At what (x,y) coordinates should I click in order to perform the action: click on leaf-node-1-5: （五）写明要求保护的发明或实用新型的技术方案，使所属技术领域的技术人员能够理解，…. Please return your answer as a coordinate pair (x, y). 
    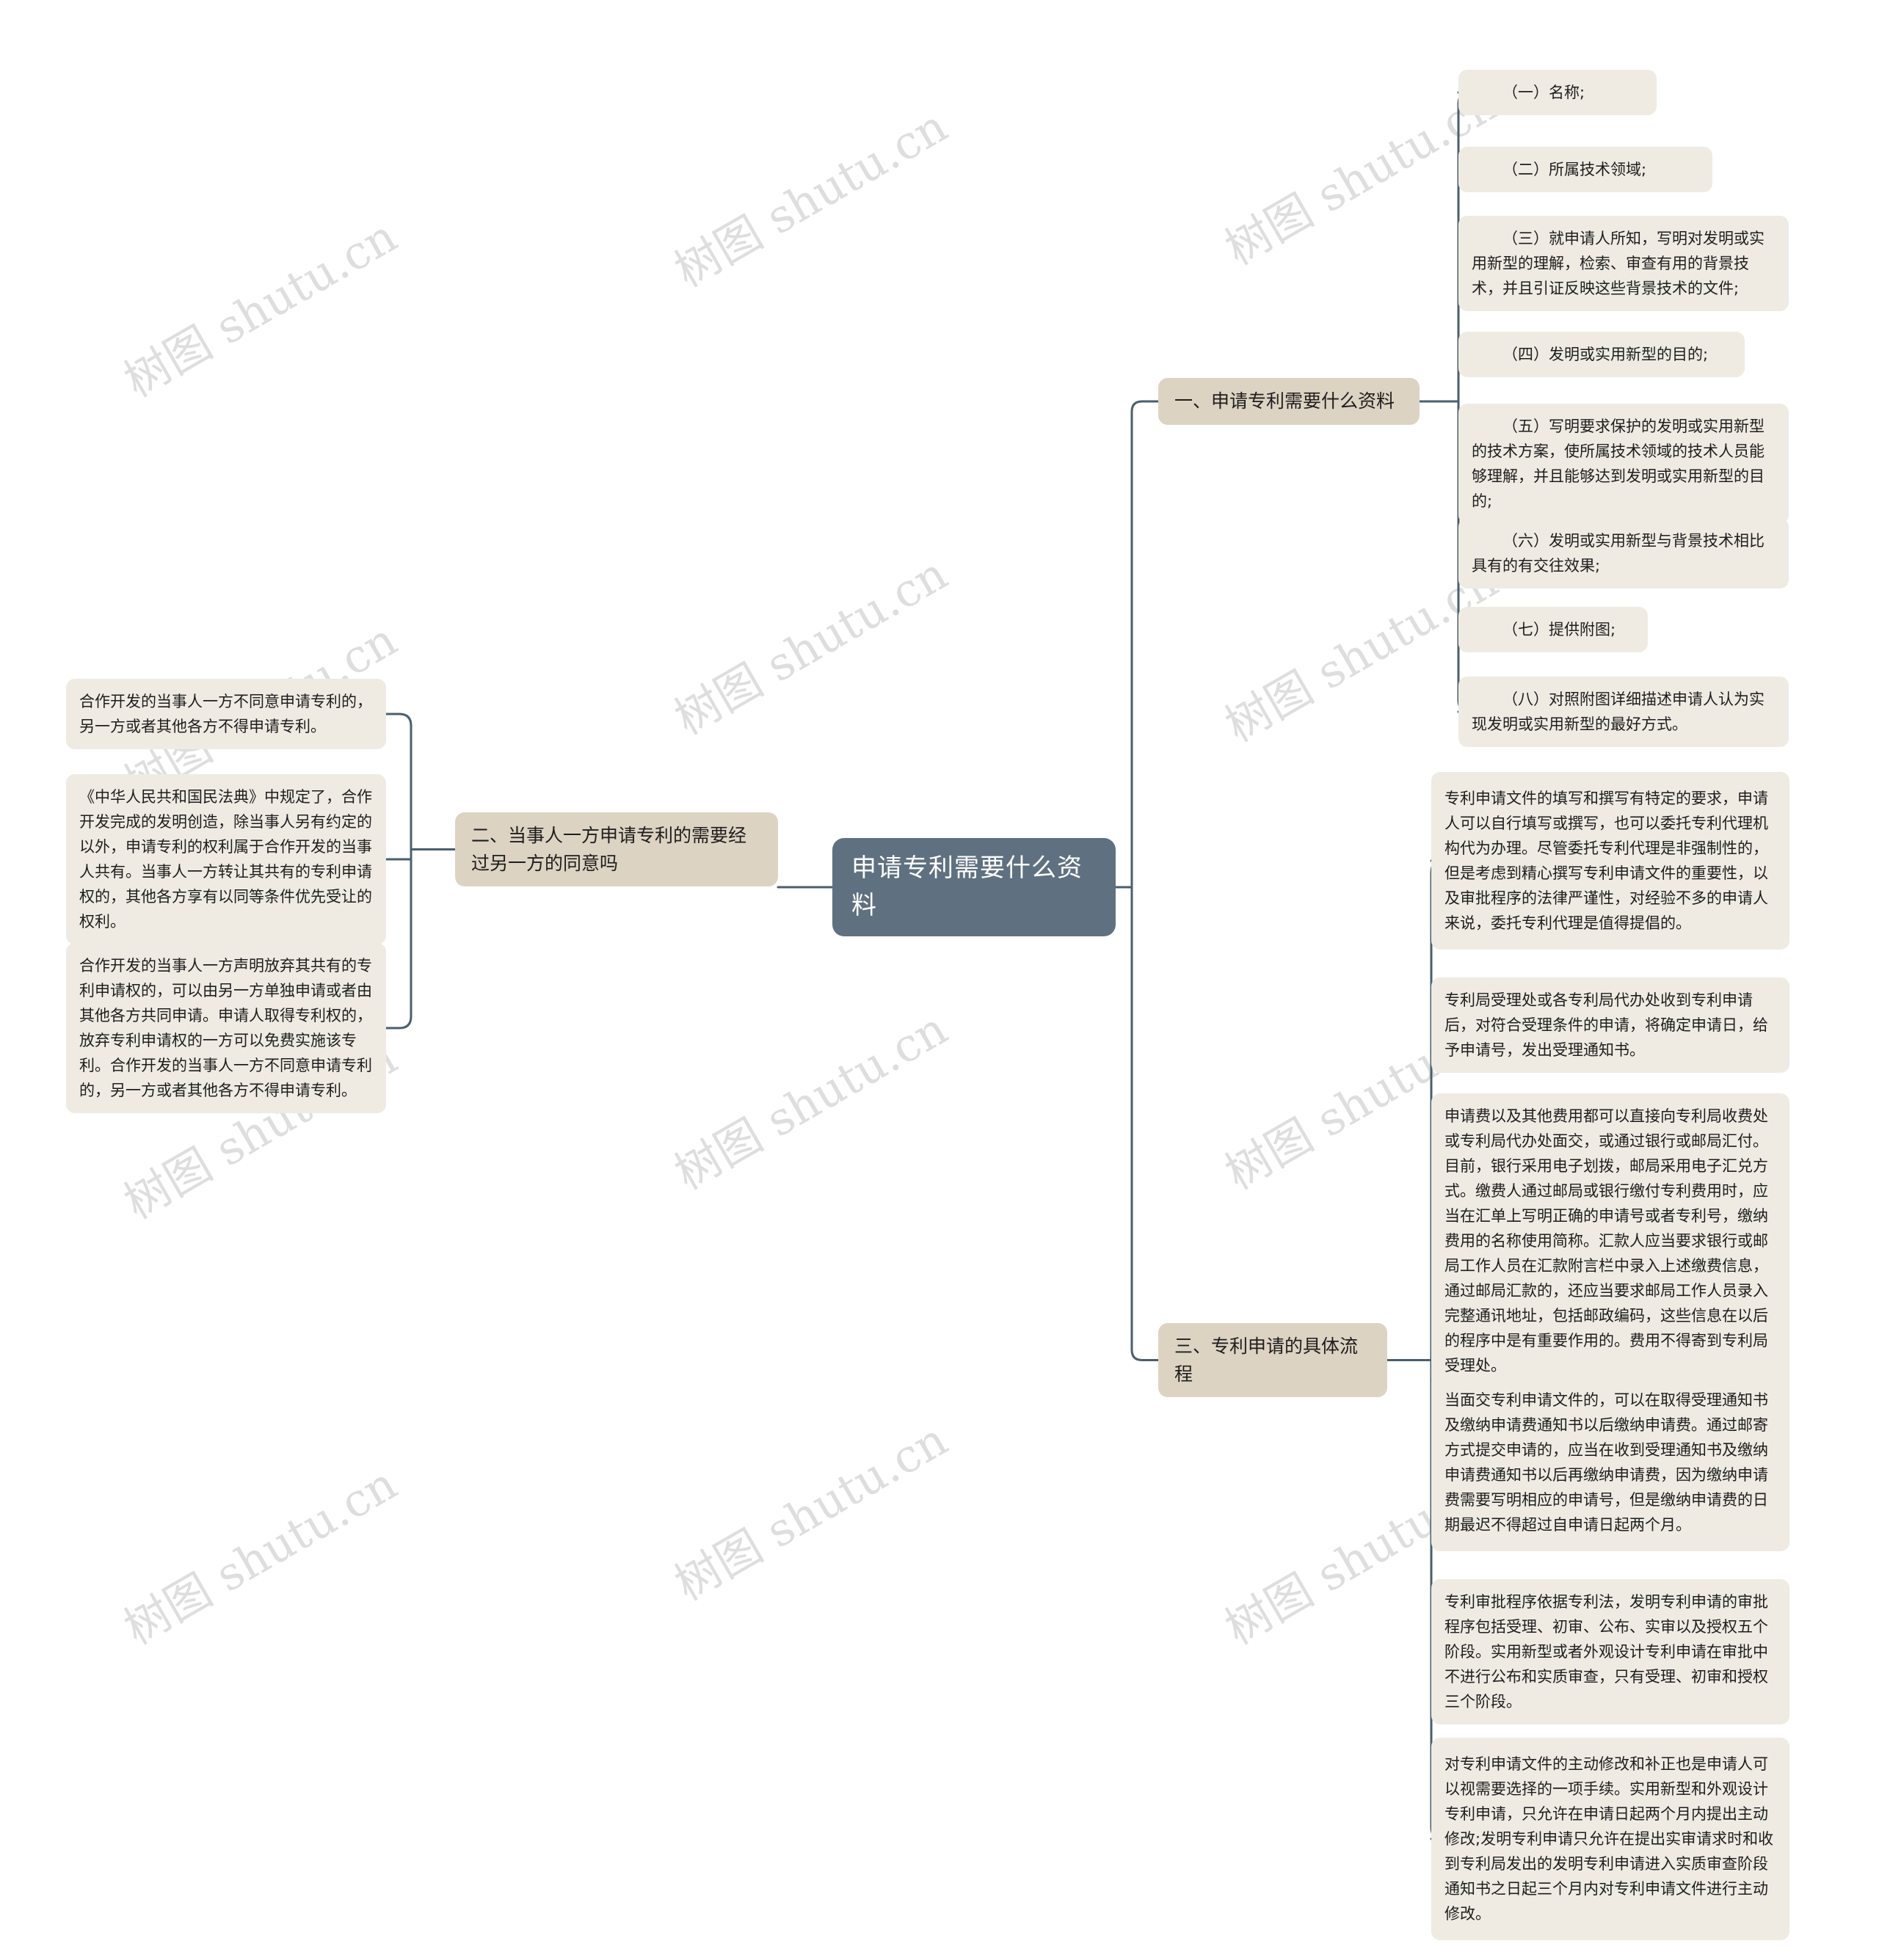
    Looking at the image, I should click on (1623, 465).